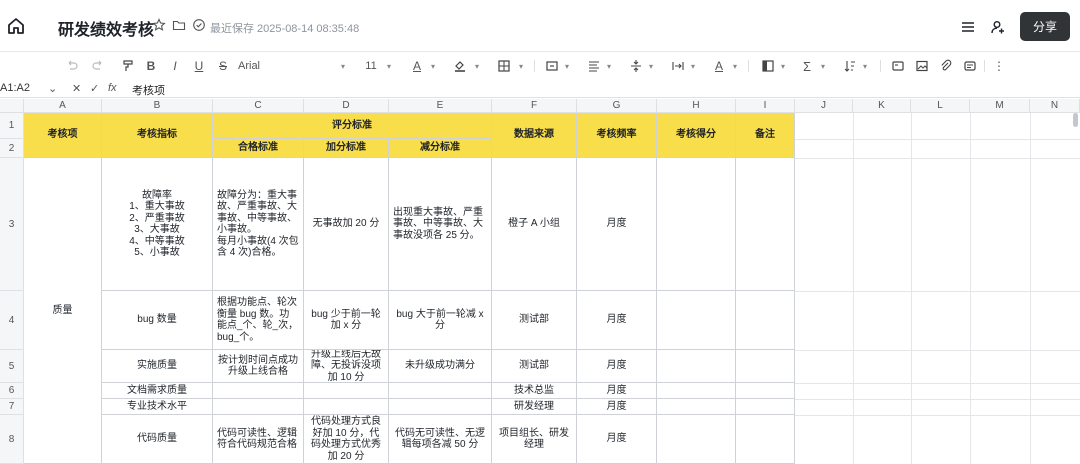 The image size is (1080, 464). Describe the element at coordinates (346, 320) in the screenshot. I see `cell-plus: bug 少于前一轮加 x 分` at that location.